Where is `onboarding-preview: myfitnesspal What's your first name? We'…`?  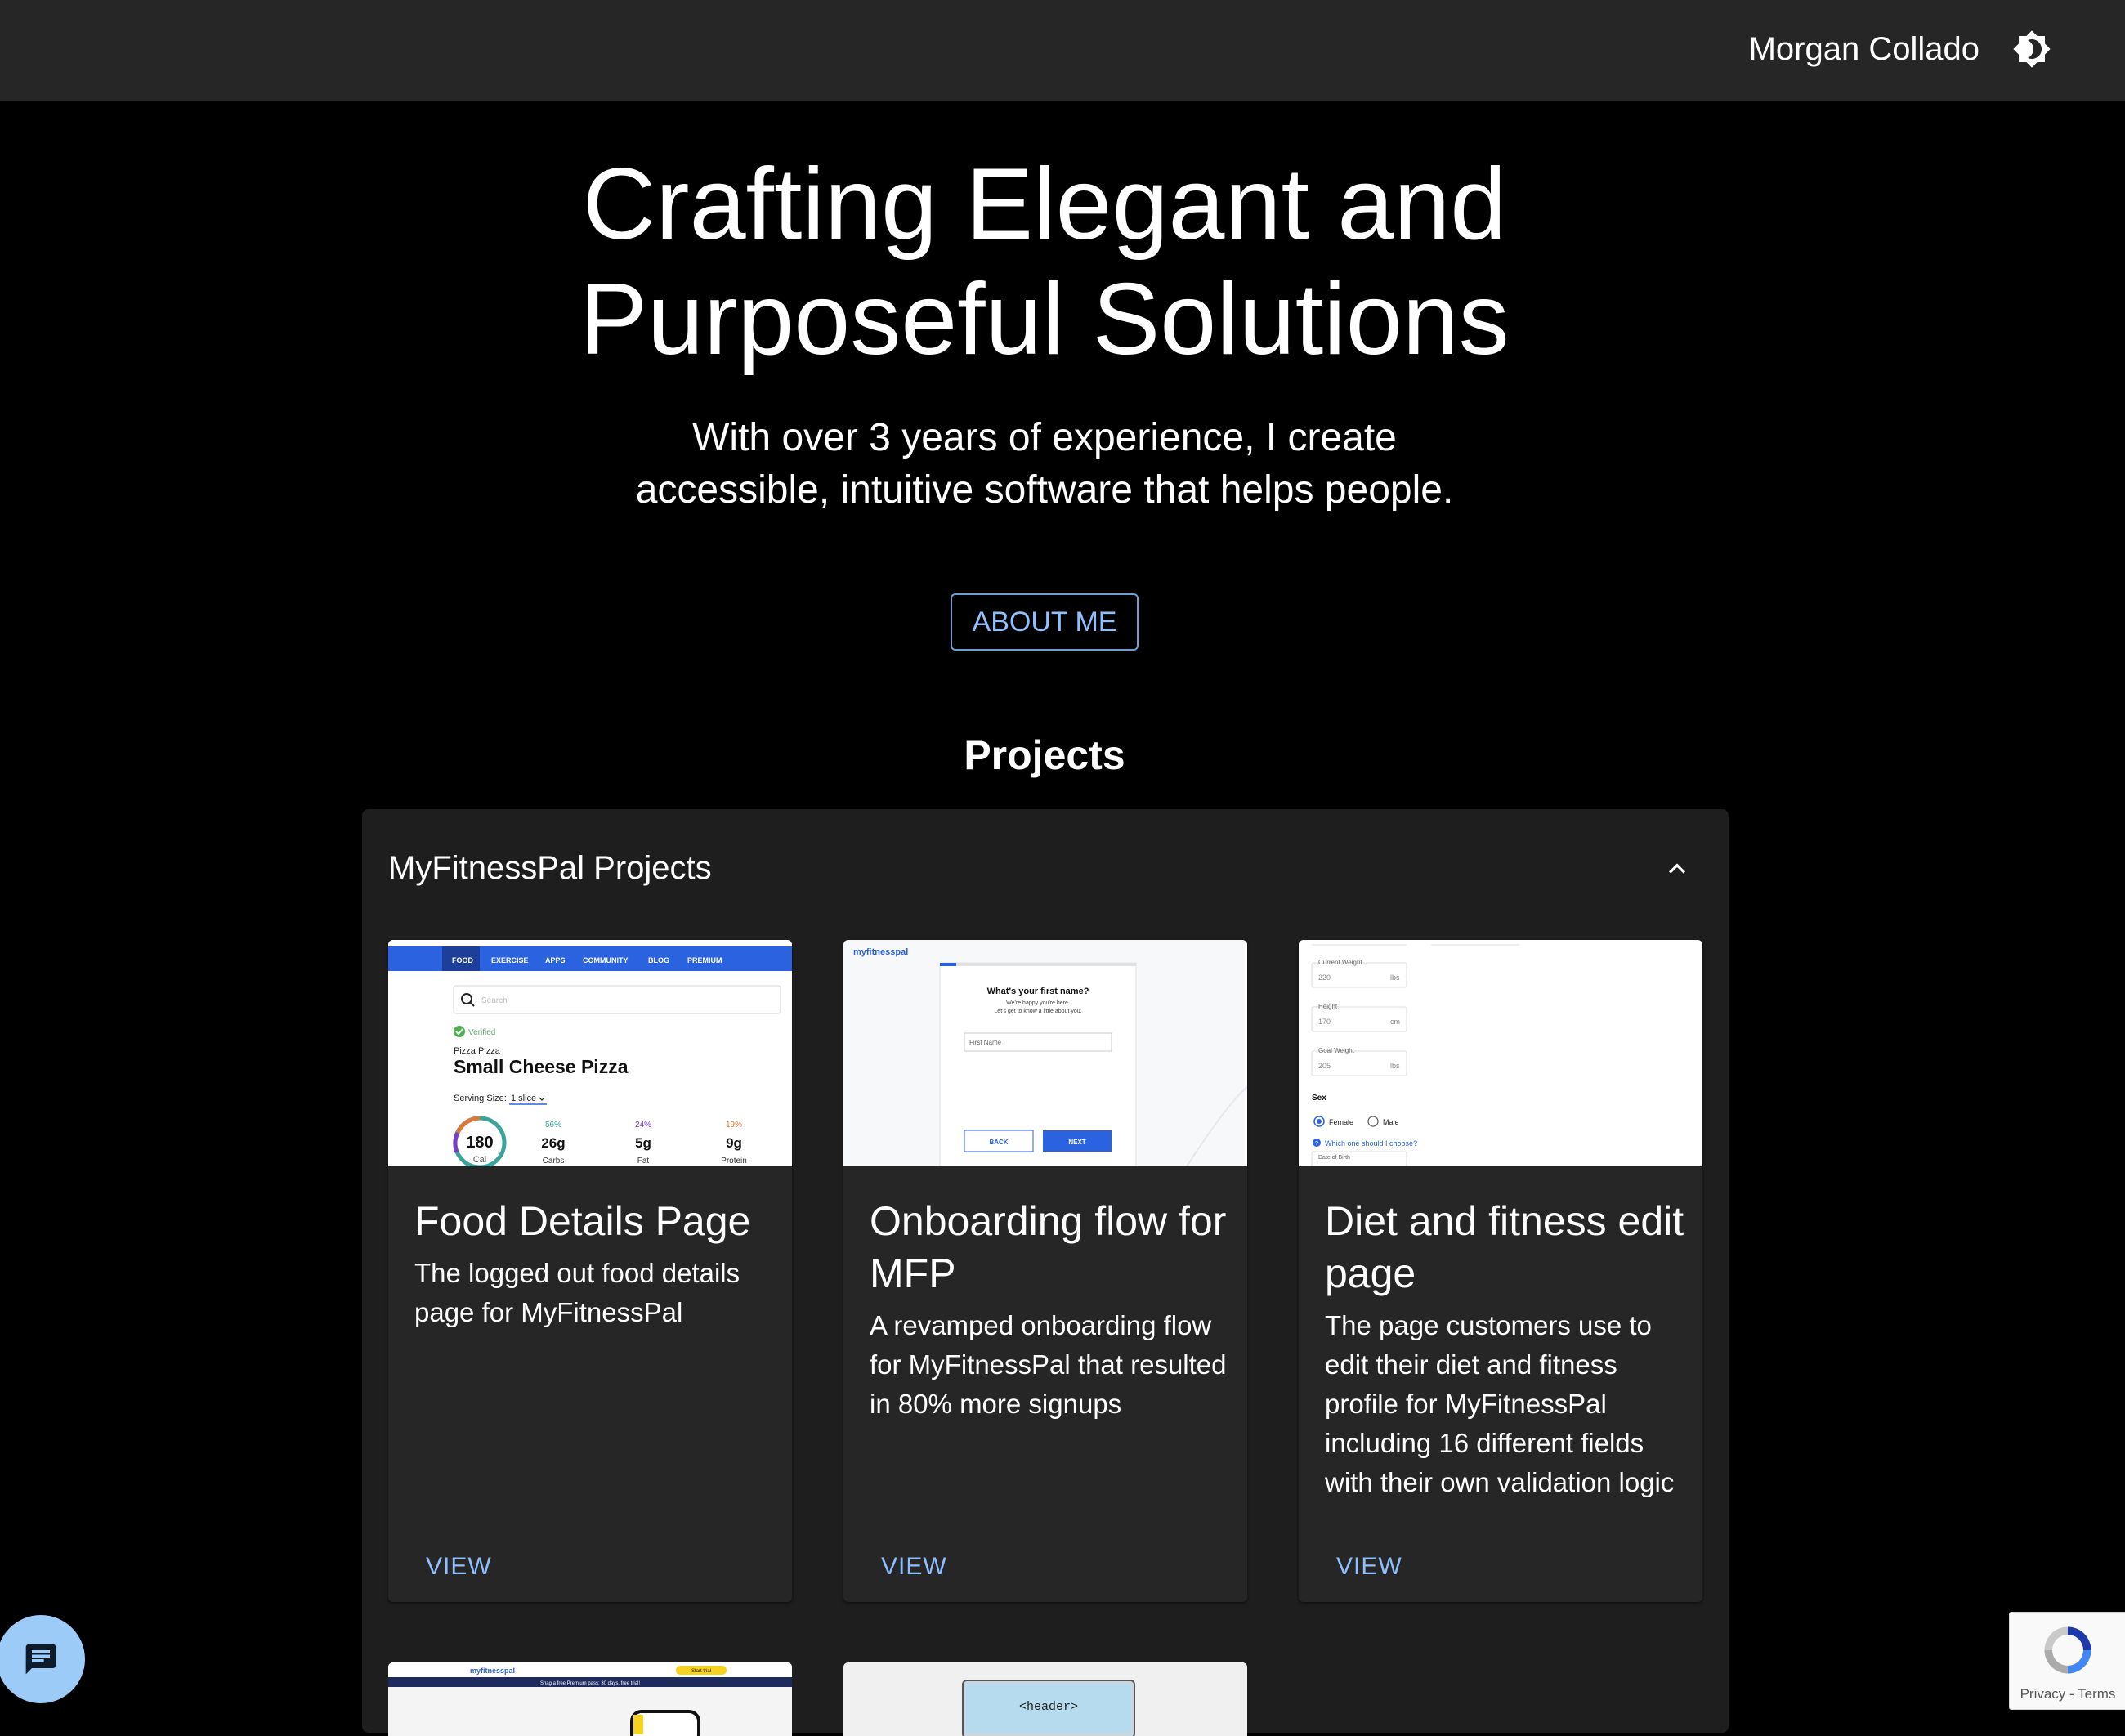
onboarding-preview: myfitnesspal What's your first name? We'… is located at coordinates (1045, 1053).